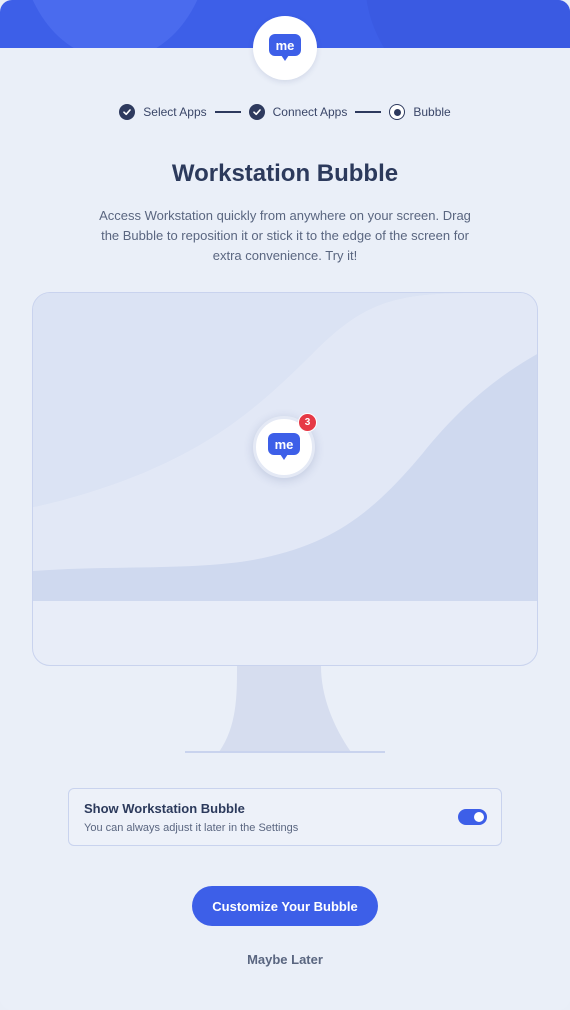 Image resolution: width=570 pixels, height=1010 pixels. I want to click on monitor-stand, so click(285, 709).